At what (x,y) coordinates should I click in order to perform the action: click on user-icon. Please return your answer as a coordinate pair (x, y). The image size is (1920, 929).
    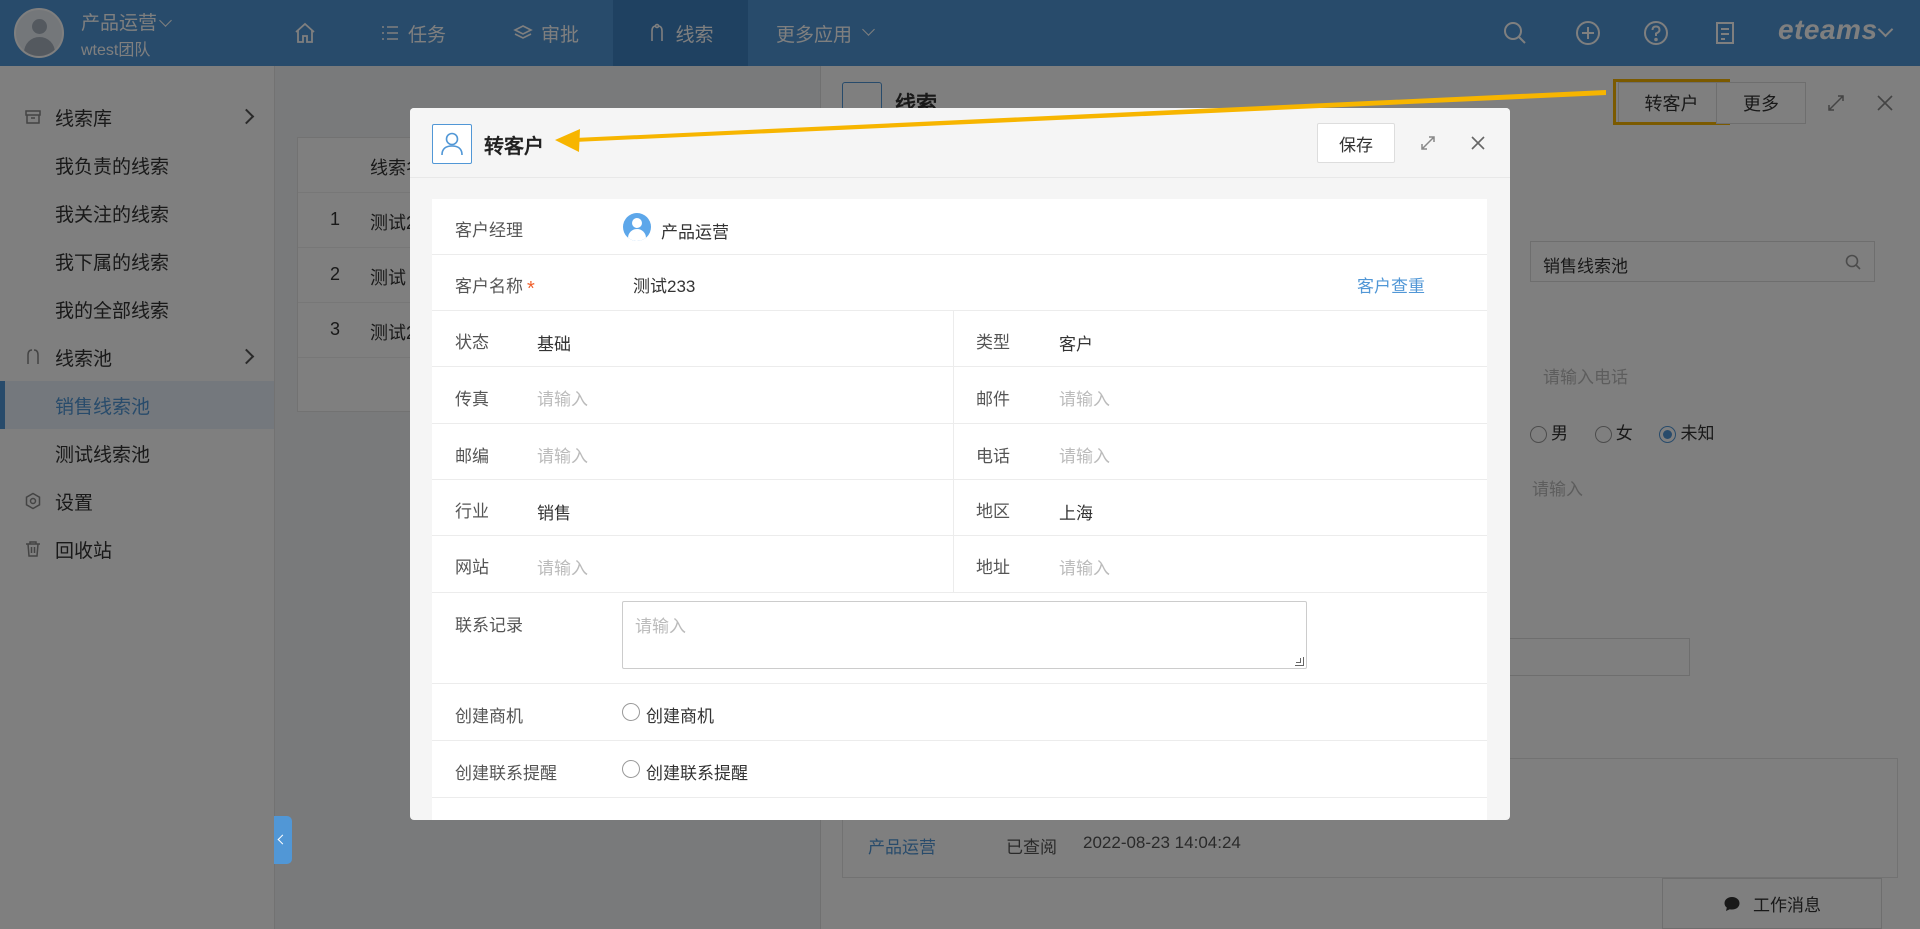
    Looking at the image, I should click on (452, 144).